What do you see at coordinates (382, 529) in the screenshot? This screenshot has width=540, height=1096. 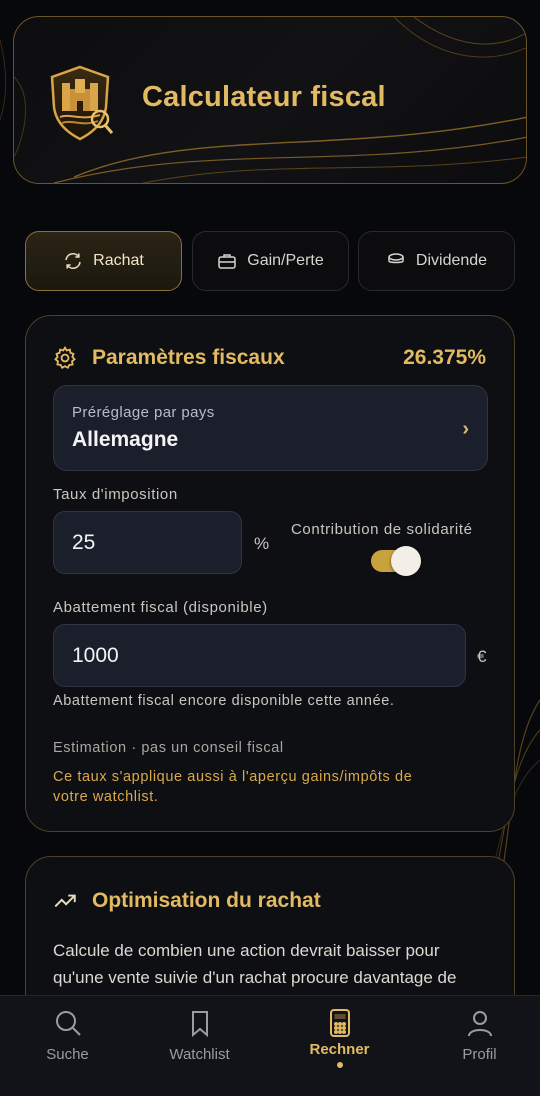 I see `solidarity-label: Contribution de solidarité` at bounding box center [382, 529].